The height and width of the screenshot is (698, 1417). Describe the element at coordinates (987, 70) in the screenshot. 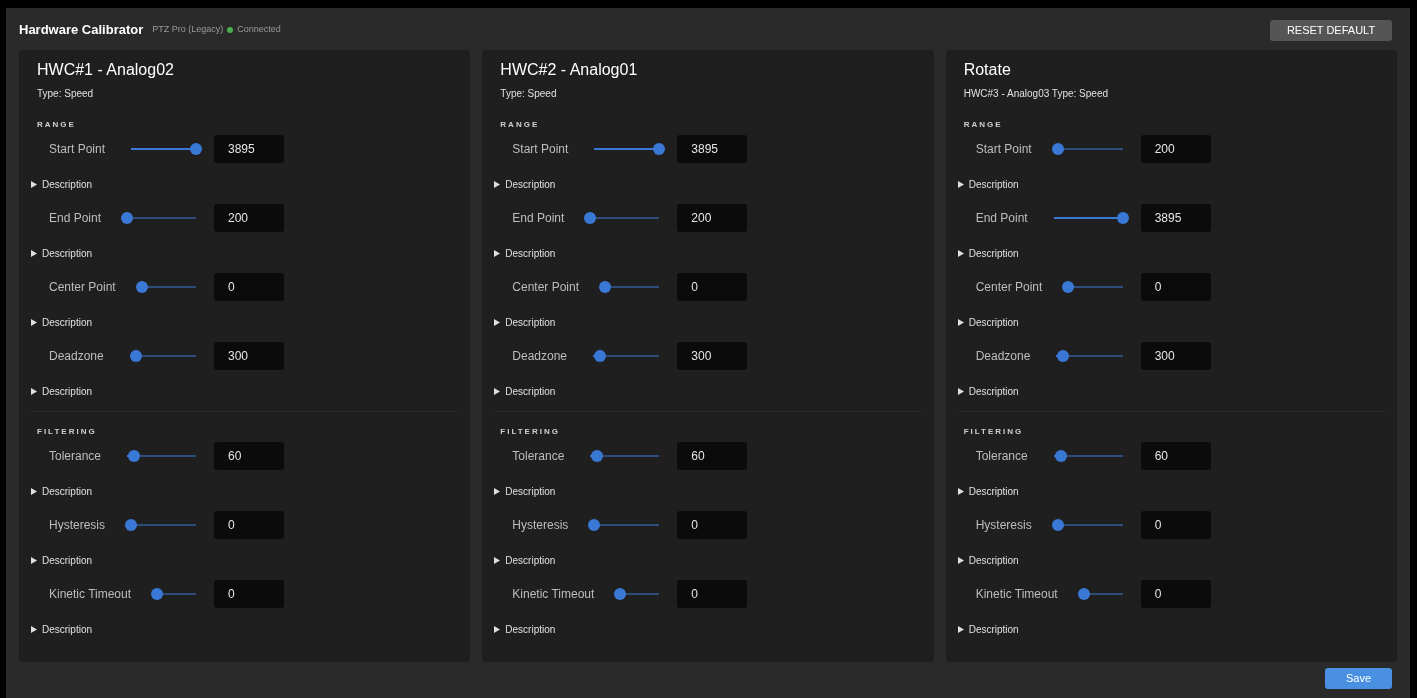

I see `card-title: Rotate` at that location.